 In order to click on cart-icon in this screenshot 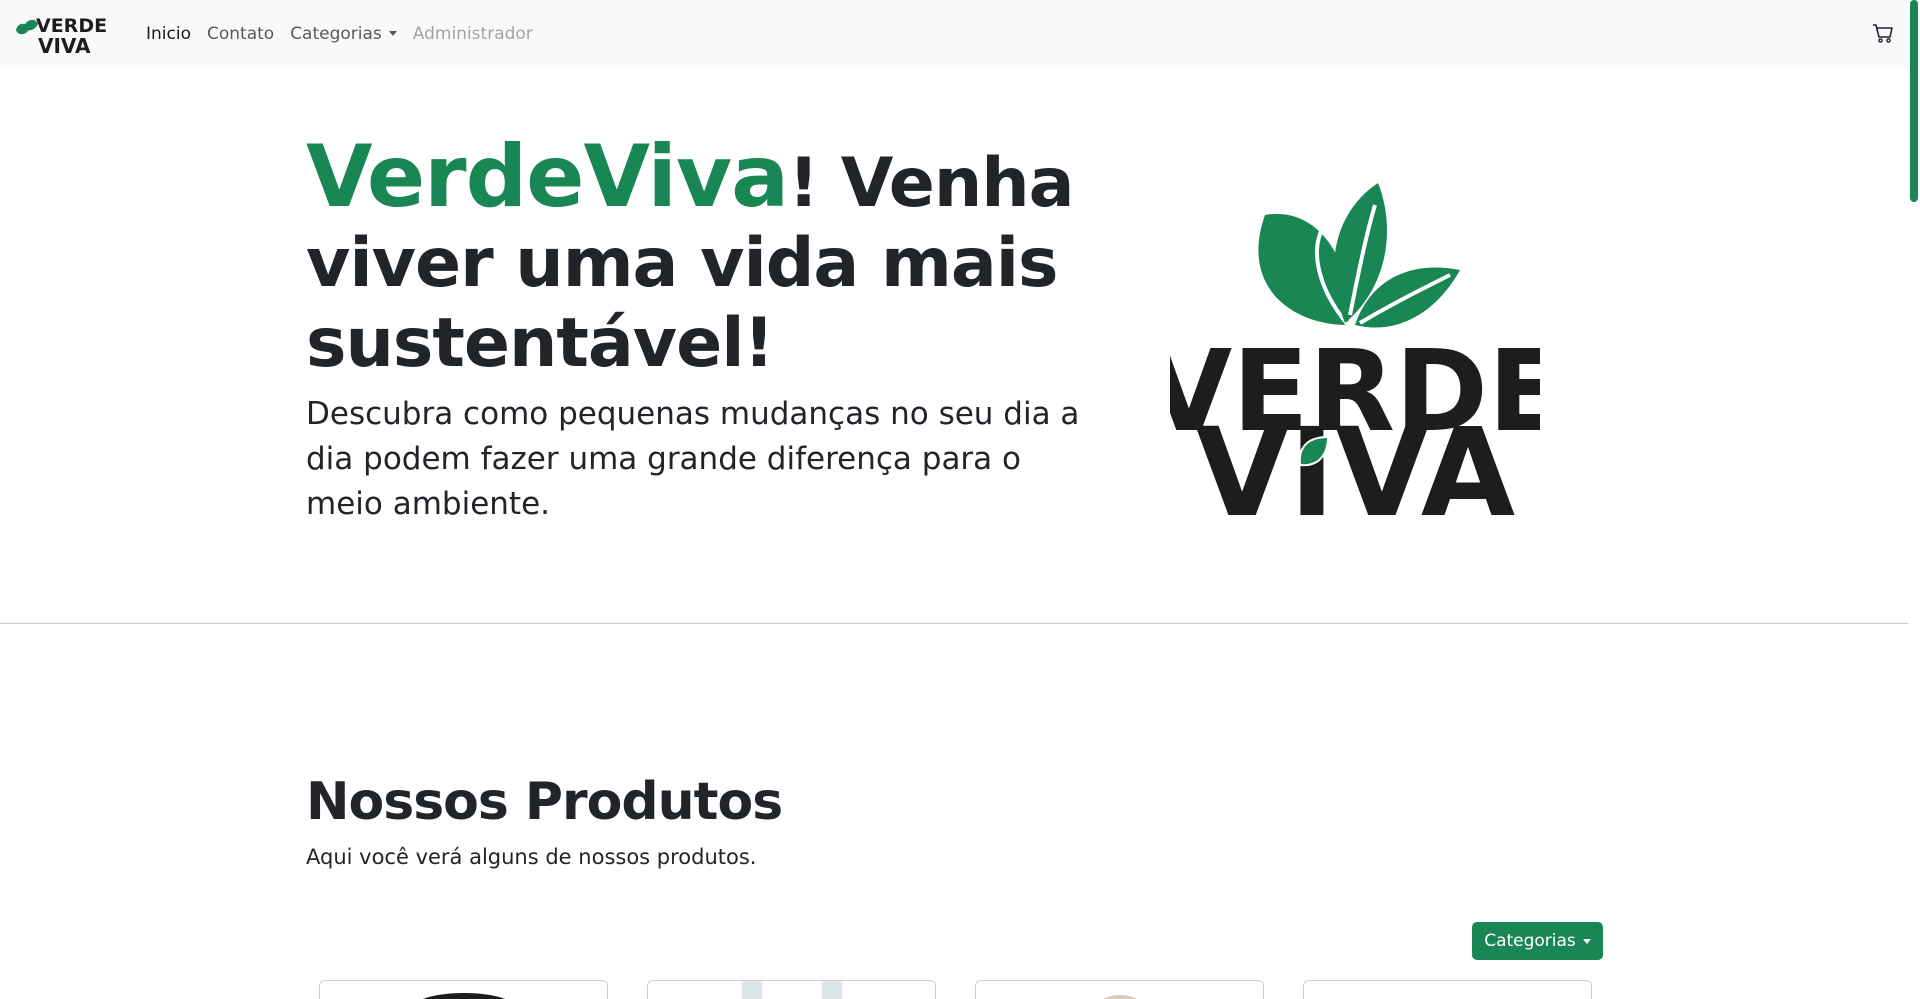, I will do `click(1883, 33)`.